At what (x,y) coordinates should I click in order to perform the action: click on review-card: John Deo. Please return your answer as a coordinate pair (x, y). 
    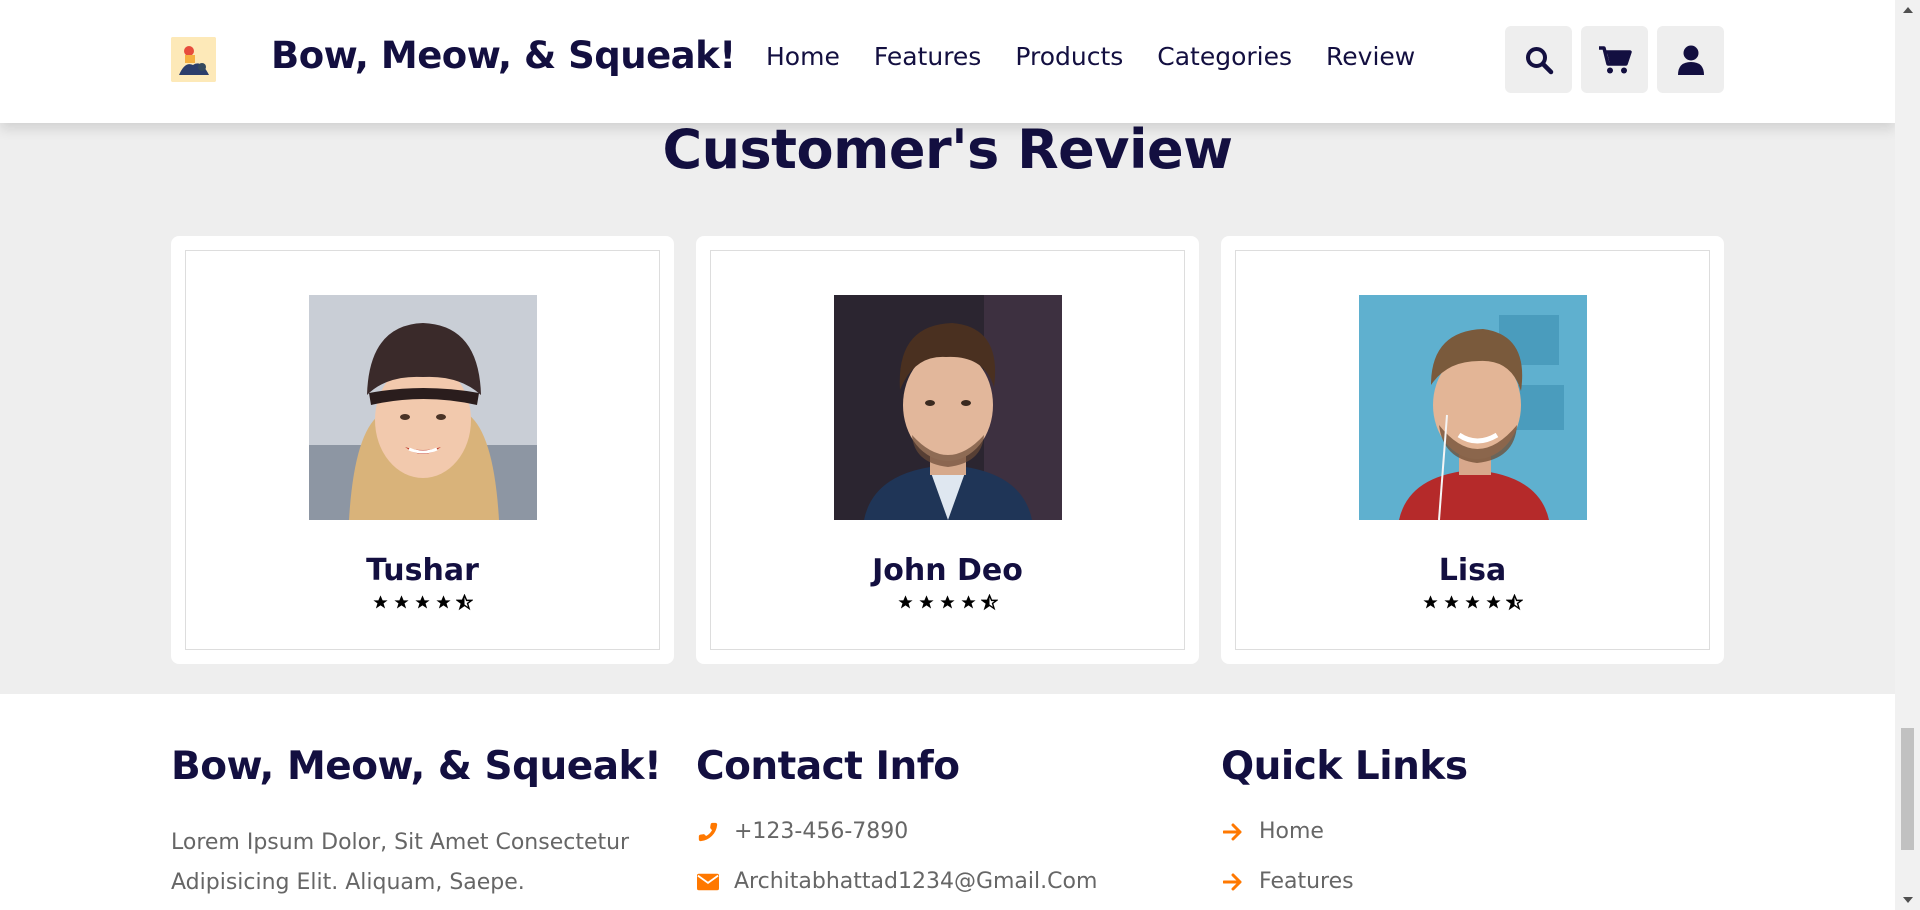
    Looking at the image, I should click on (947, 450).